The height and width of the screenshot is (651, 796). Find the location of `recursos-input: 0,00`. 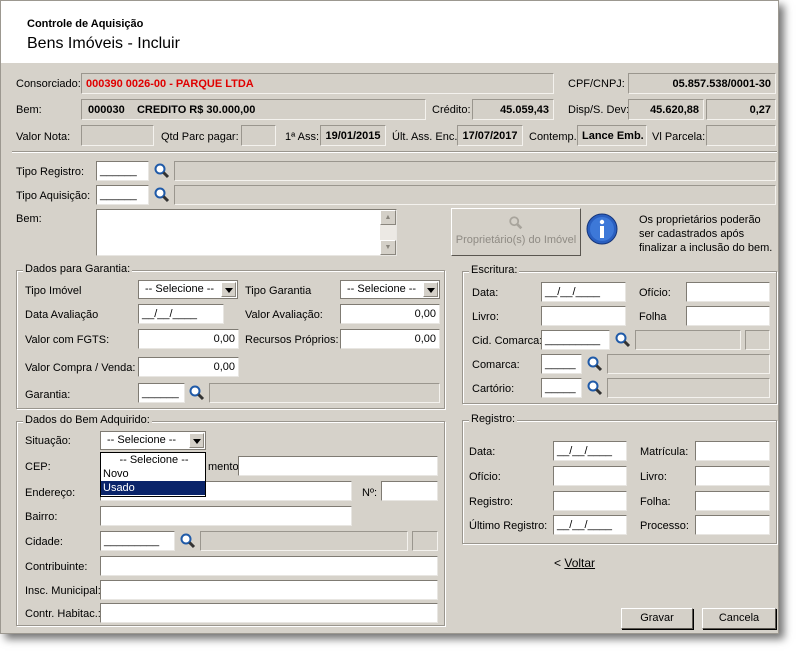

recursos-input: 0,00 is located at coordinates (390, 339).